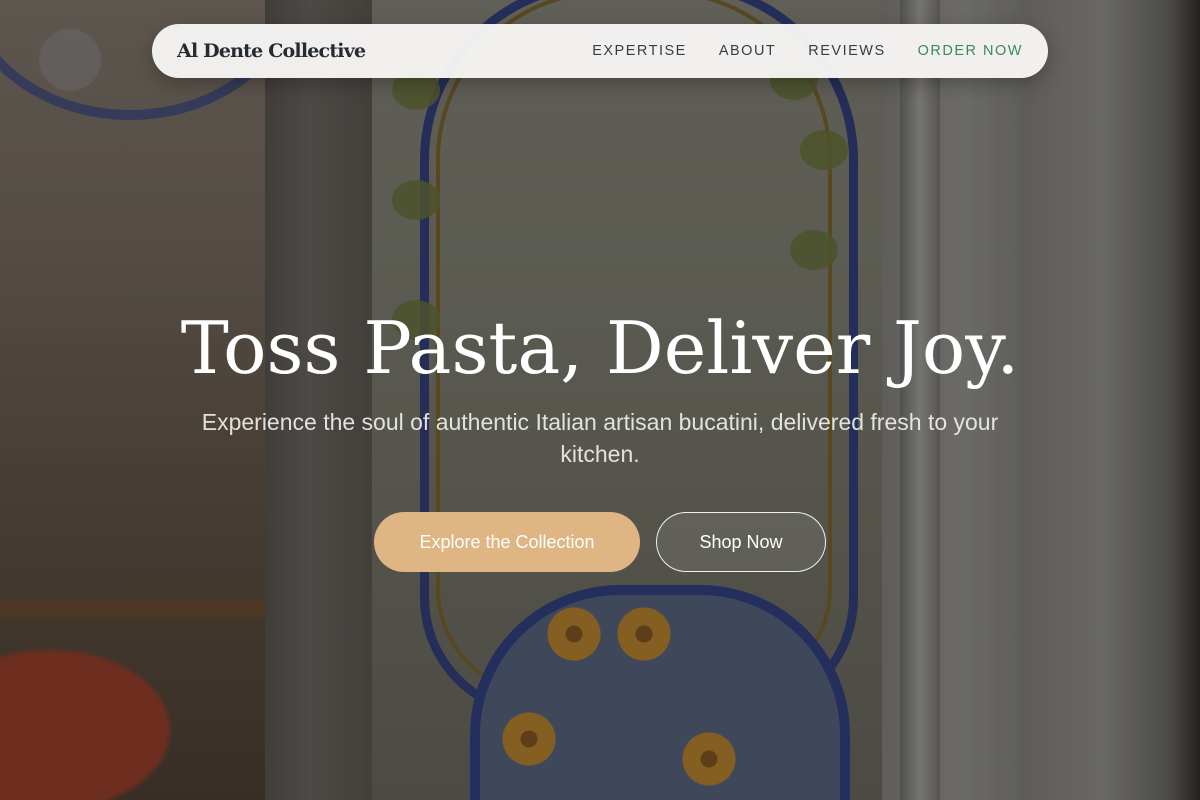 Image resolution: width=1200 pixels, height=800 pixels. What do you see at coordinates (970, 51) in the screenshot?
I see `nav-link-order-now: ORDER NOW` at bounding box center [970, 51].